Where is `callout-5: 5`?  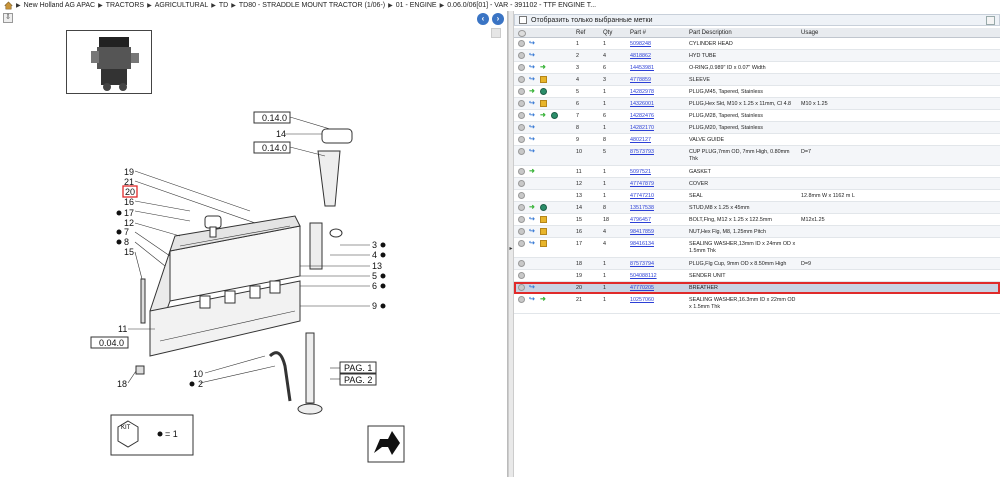
callout-5: 5 is located at coordinates (374, 276).